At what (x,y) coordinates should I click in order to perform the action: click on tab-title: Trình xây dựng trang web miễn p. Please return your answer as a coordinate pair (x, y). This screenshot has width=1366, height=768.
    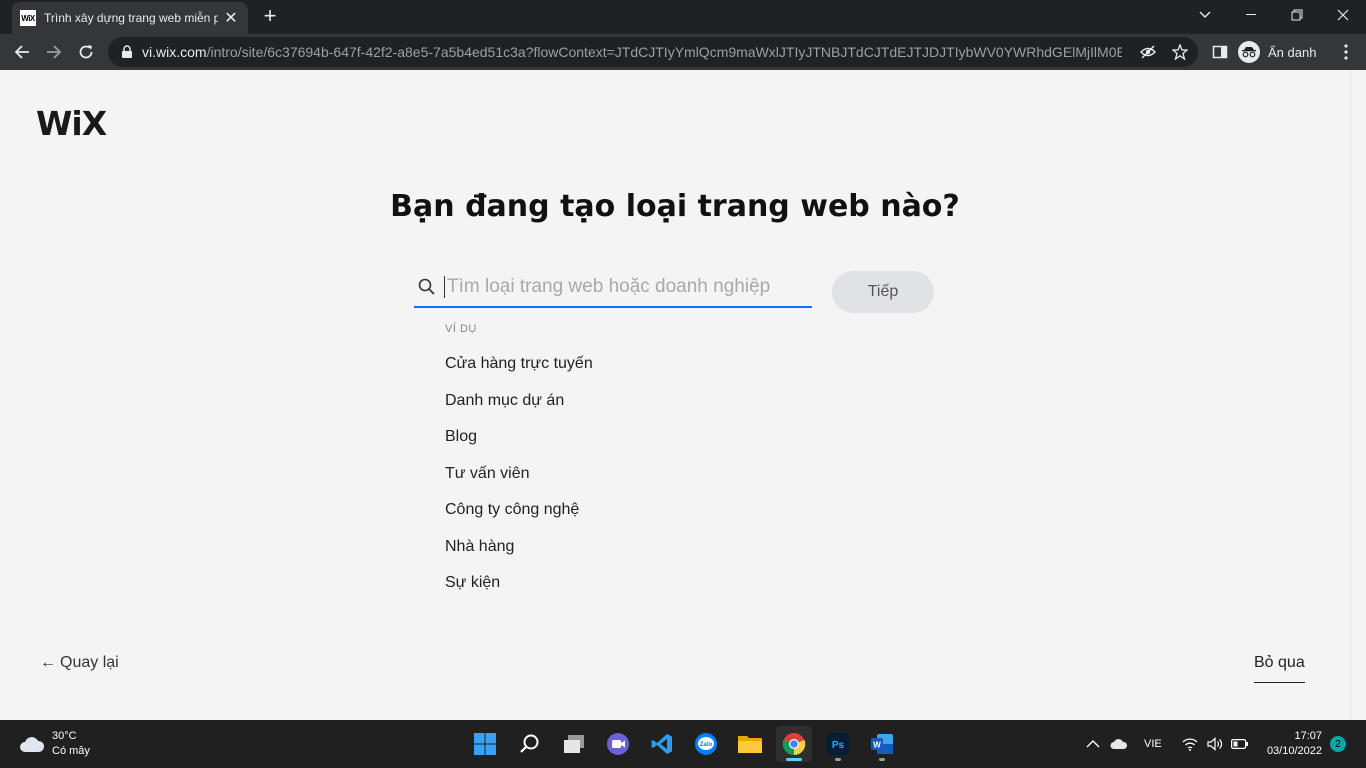
    Looking at the image, I should click on (131, 18).